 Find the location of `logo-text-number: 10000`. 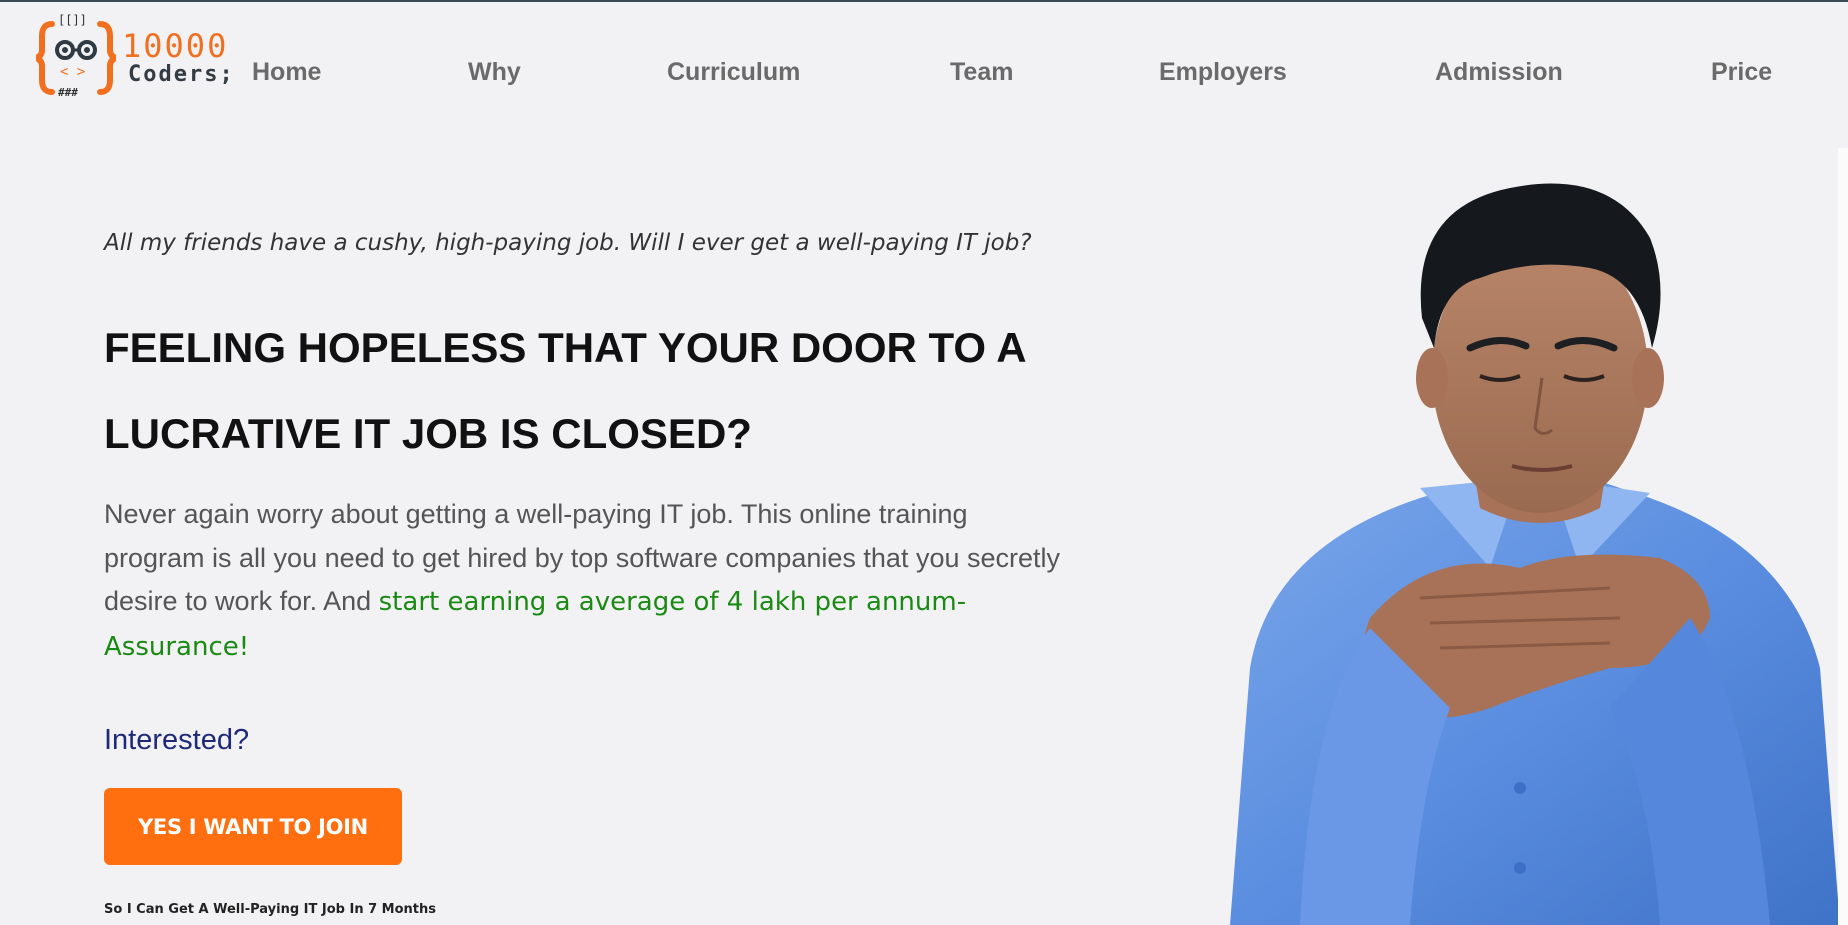

logo-text-number: 10000 is located at coordinates (175, 46).